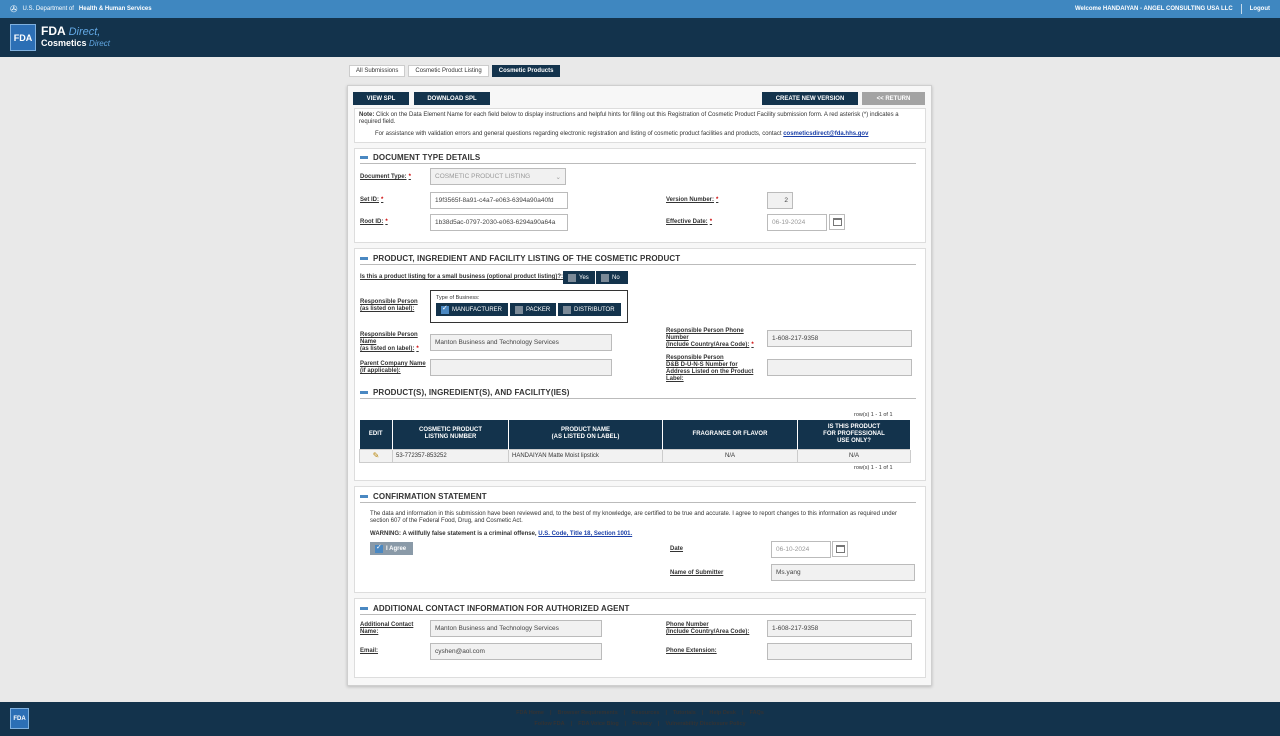 The width and height of the screenshot is (1280, 736). What do you see at coordinates (389, 306) in the screenshot?
I see `responsible-person-label: Responsible Person (as listed on label):` at bounding box center [389, 306].